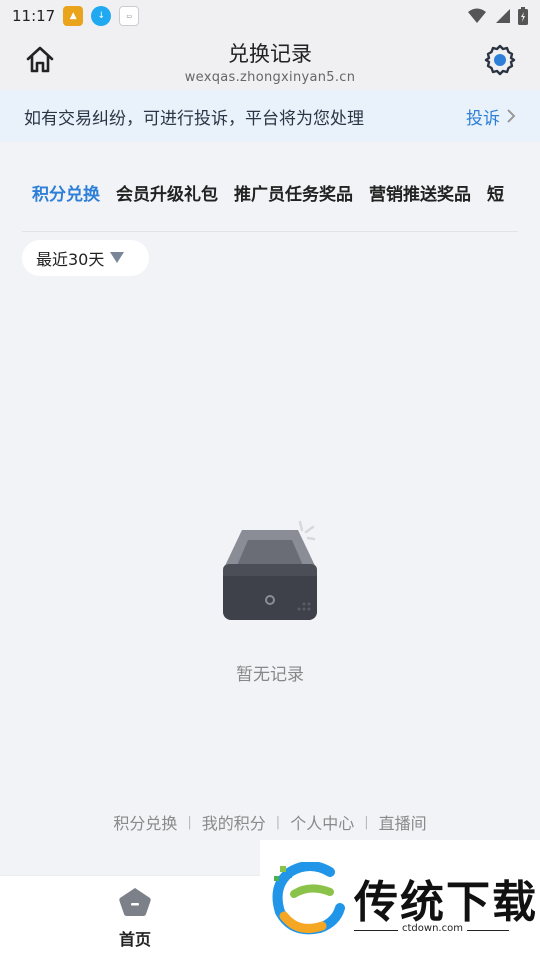 The image size is (540, 960). I want to click on tab-promoter-task-prize: 推广员任务奖品, so click(293, 192).